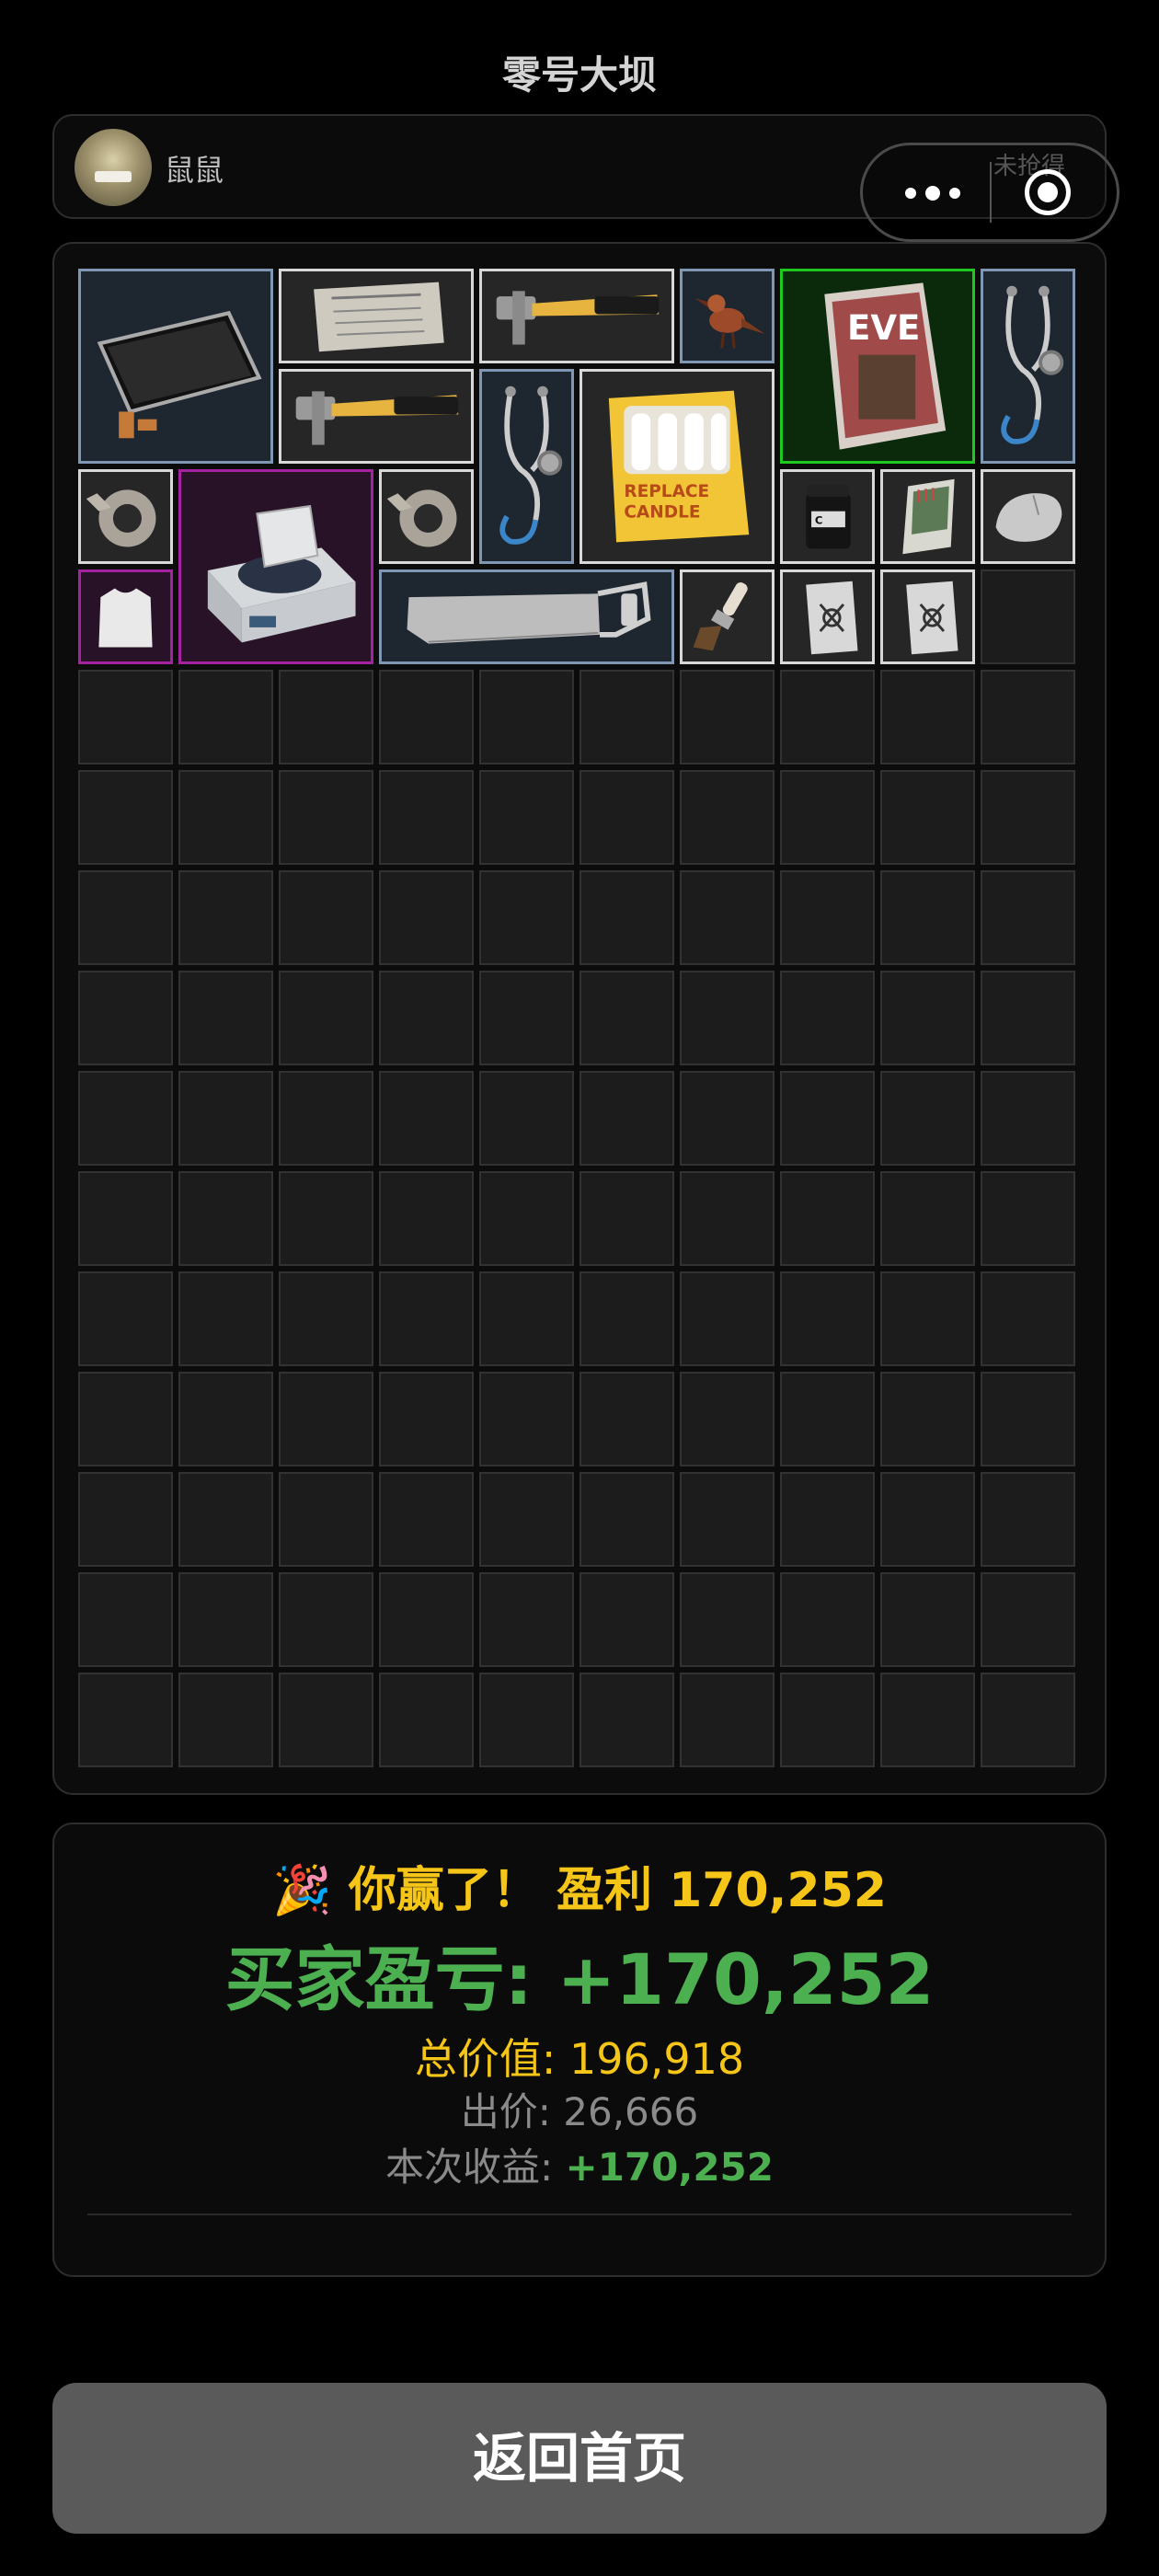  Describe the element at coordinates (727, 616) in the screenshot. I see `item-paint-brush` at that location.